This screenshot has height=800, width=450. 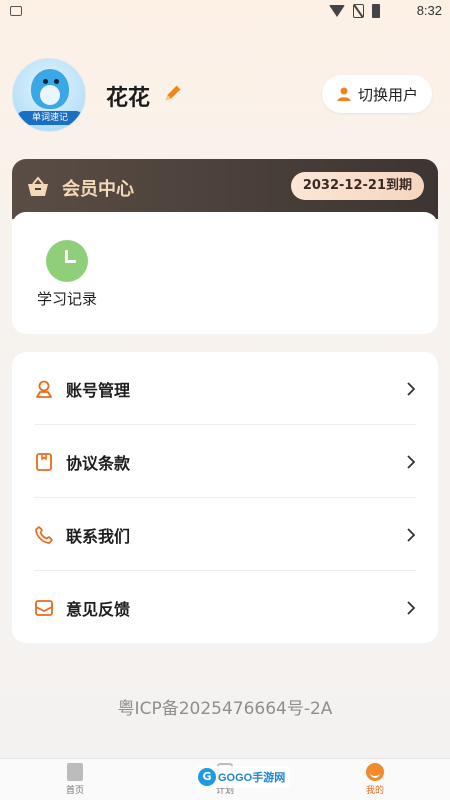 What do you see at coordinates (429, 10) in the screenshot?
I see `status-time: 8:32` at bounding box center [429, 10].